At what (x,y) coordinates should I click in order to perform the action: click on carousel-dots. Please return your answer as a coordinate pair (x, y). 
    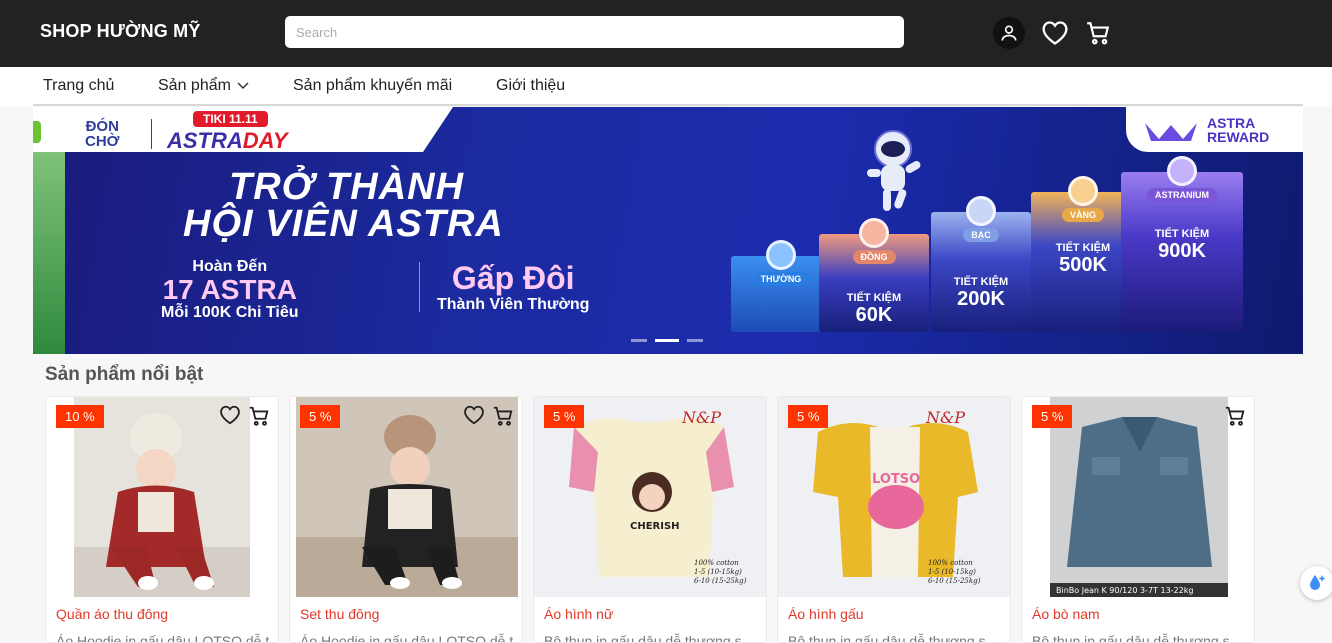
    Looking at the image, I should click on (667, 340).